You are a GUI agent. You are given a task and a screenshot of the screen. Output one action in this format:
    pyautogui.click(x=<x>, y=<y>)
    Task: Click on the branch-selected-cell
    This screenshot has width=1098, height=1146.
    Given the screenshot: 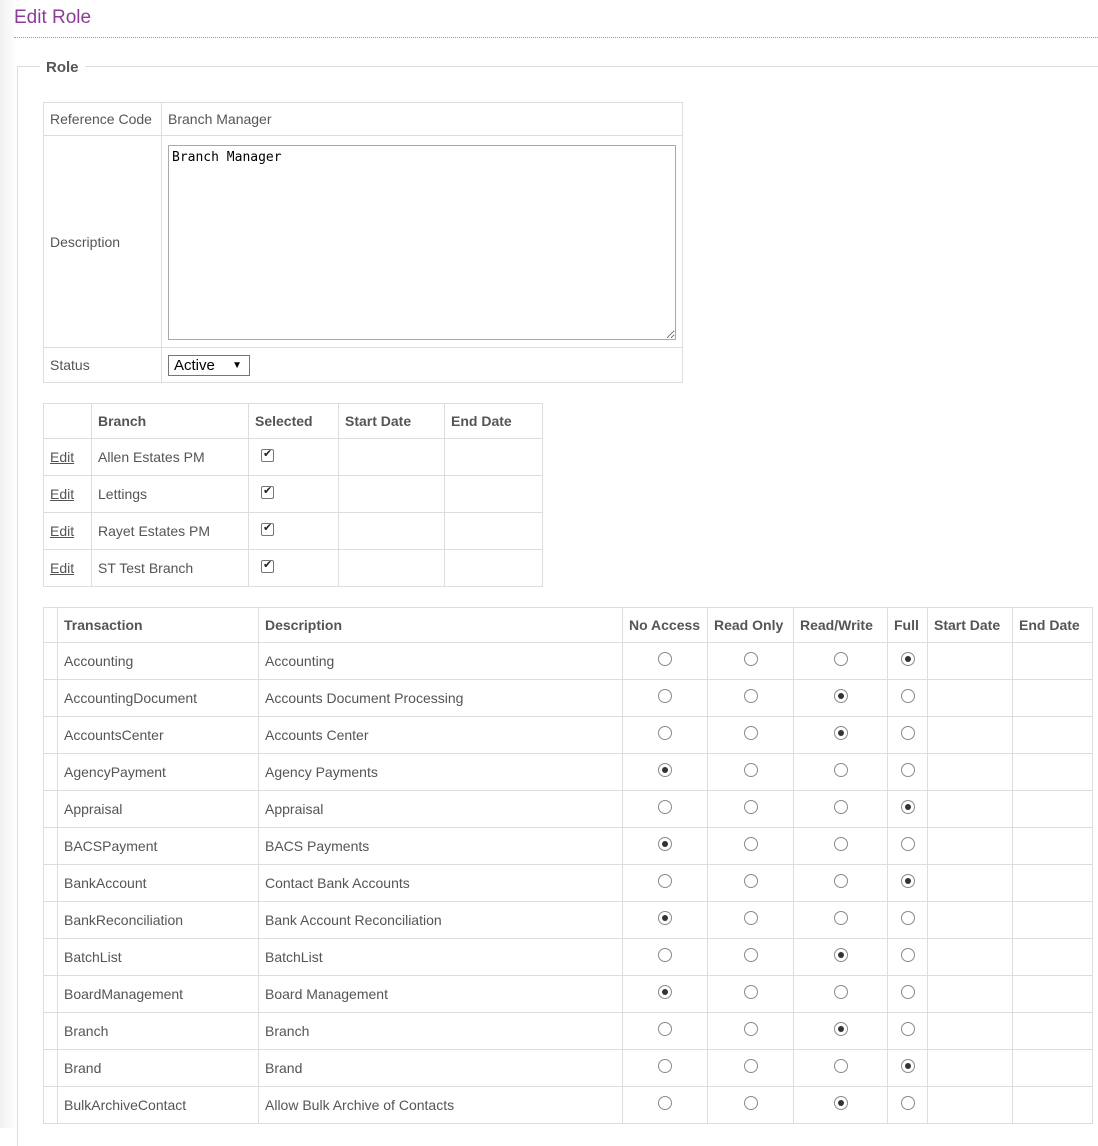 What is the action you would take?
    pyautogui.click(x=293, y=531)
    